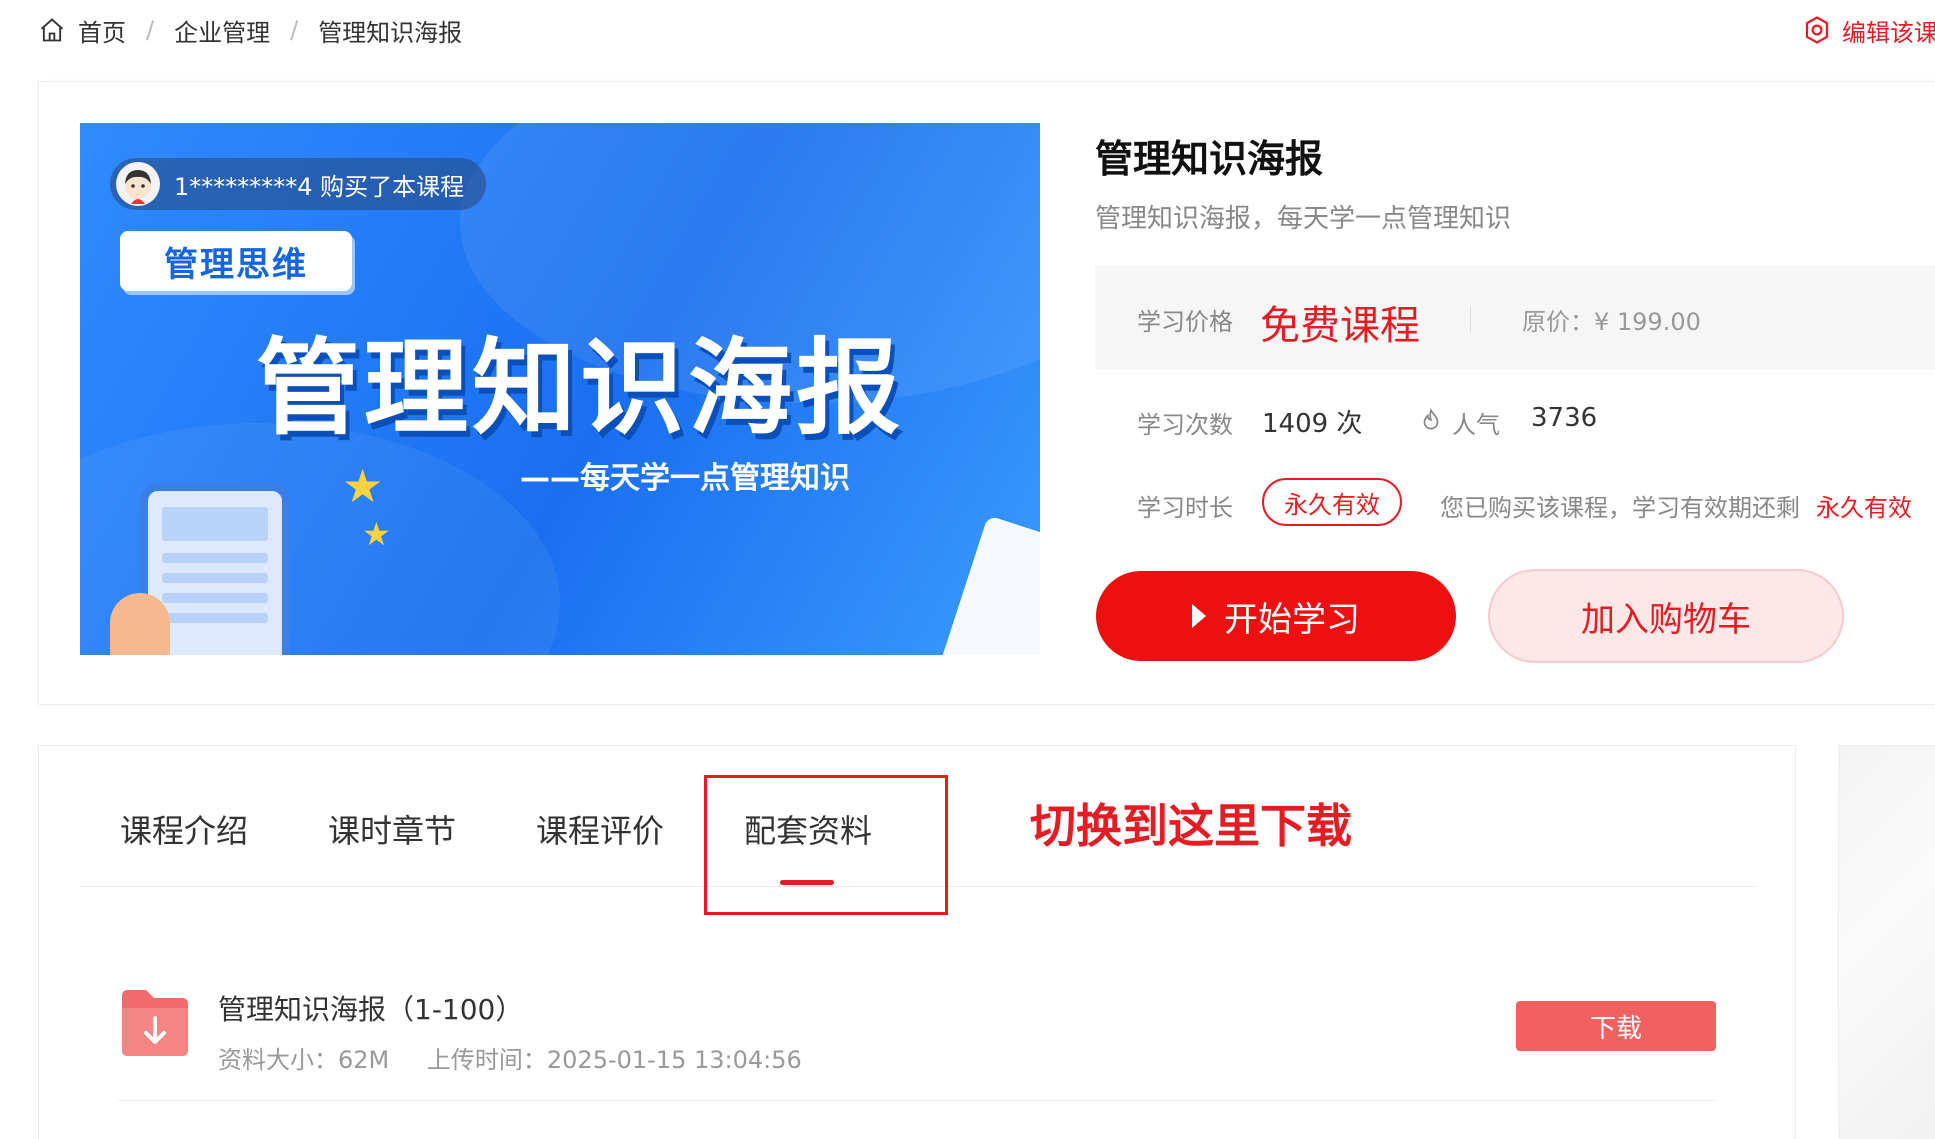 Image resolution: width=1935 pixels, height=1139 pixels. Describe the element at coordinates (1431, 418) in the screenshot. I see `flame-icon` at that location.